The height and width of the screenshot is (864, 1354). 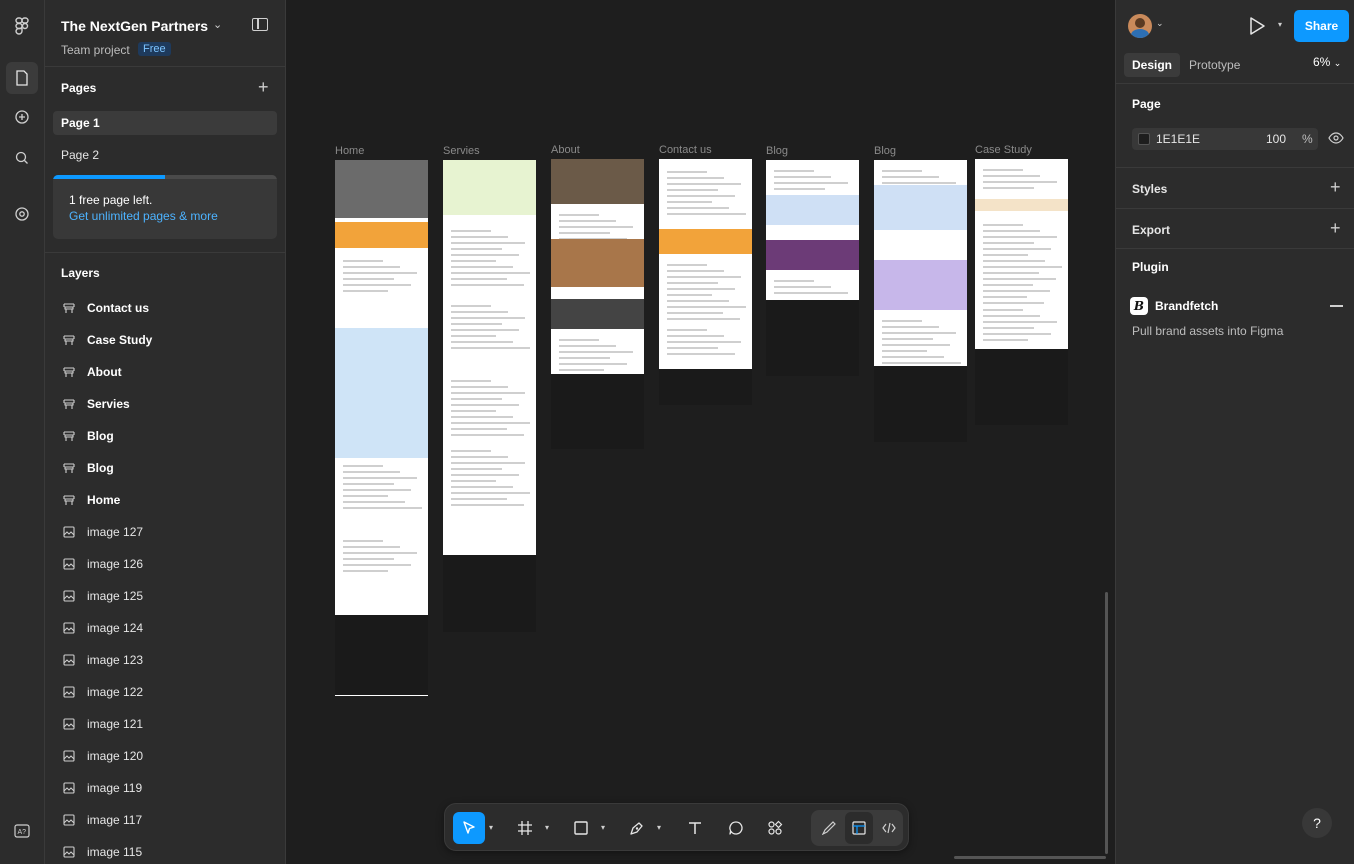 What do you see at coordinates (165, 851) in the screenshot?
I see `layer-item: image 115` at bounding box center [165, 851].